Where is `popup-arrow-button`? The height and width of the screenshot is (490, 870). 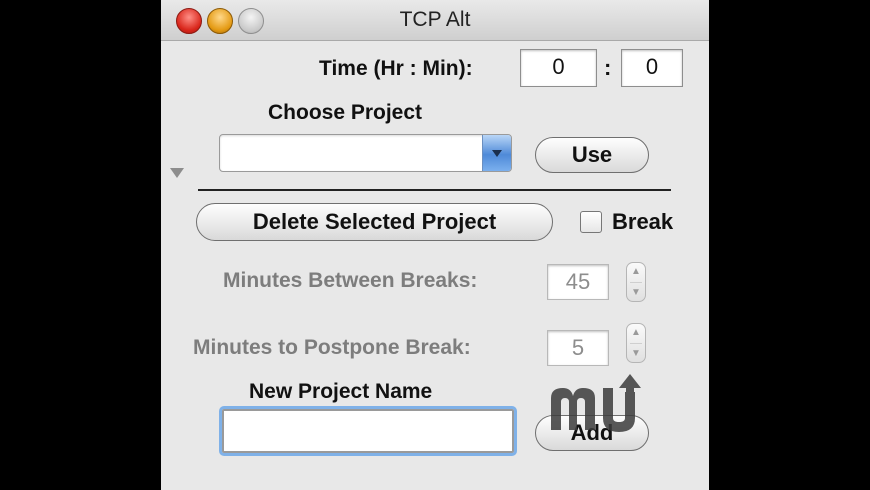 popup-arrow-button is located at coordinates (496, 153).